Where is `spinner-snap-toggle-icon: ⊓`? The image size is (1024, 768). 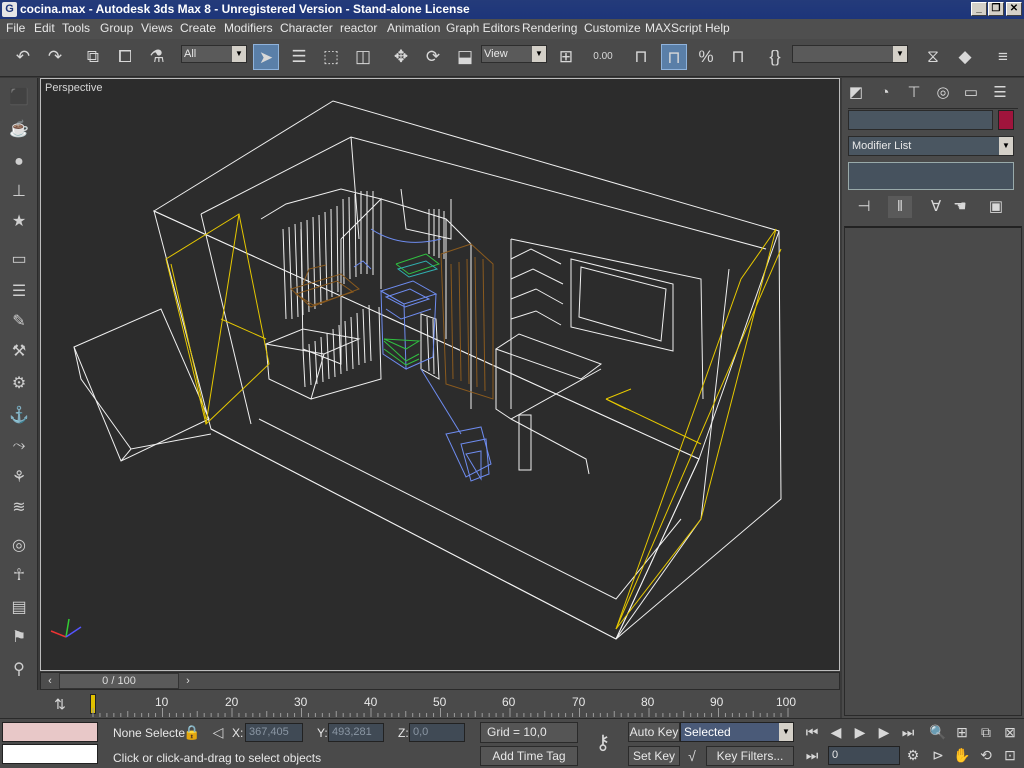
spinner-snap-toggle-icon: ⊓ is located at coordinates (738, 57).